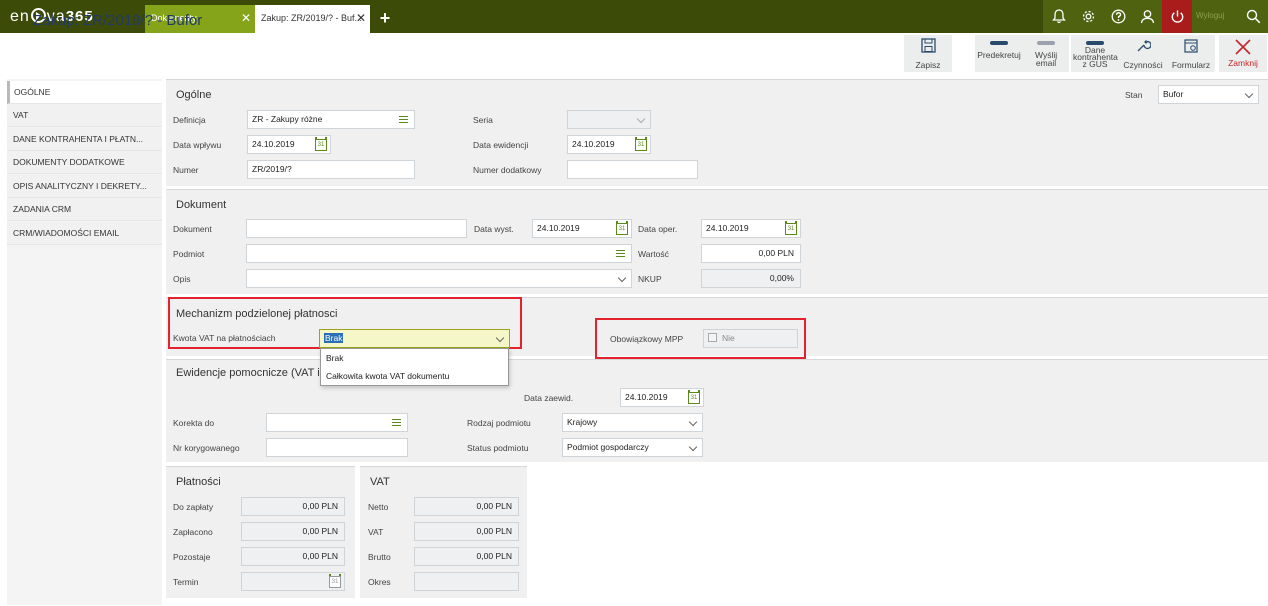 The image size is (1268, 606). Describe the element at coordinates (507, 170) in the screenshot. I see `numer-dodatkowy-label: Numer dodatkowy` at that location.